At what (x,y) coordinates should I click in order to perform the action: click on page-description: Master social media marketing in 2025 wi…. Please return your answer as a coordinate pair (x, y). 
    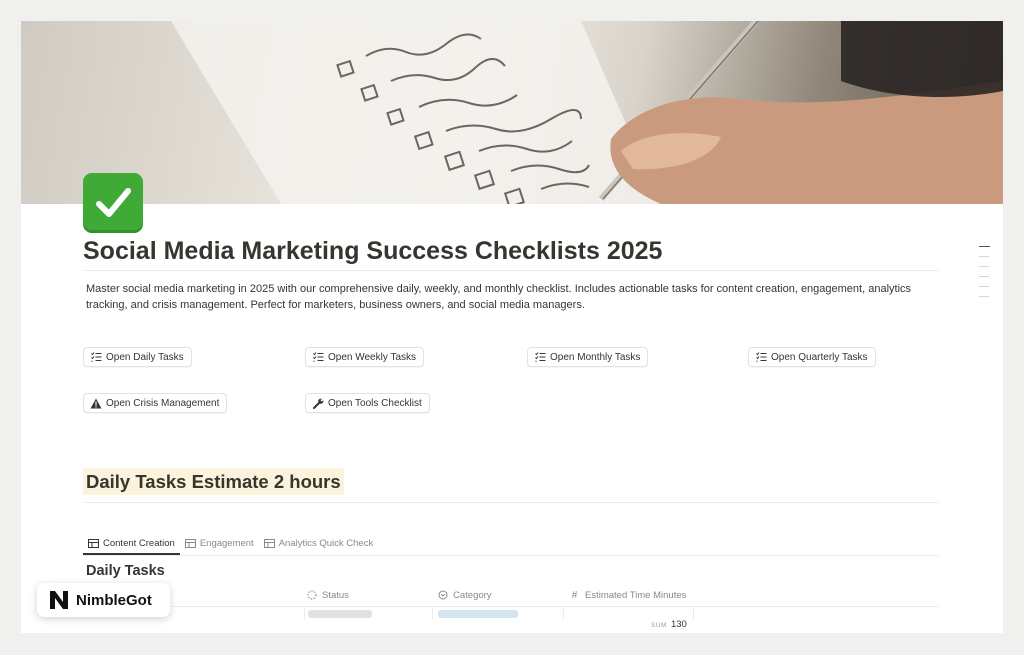
    Looking at the image, I should click on (499, 297).